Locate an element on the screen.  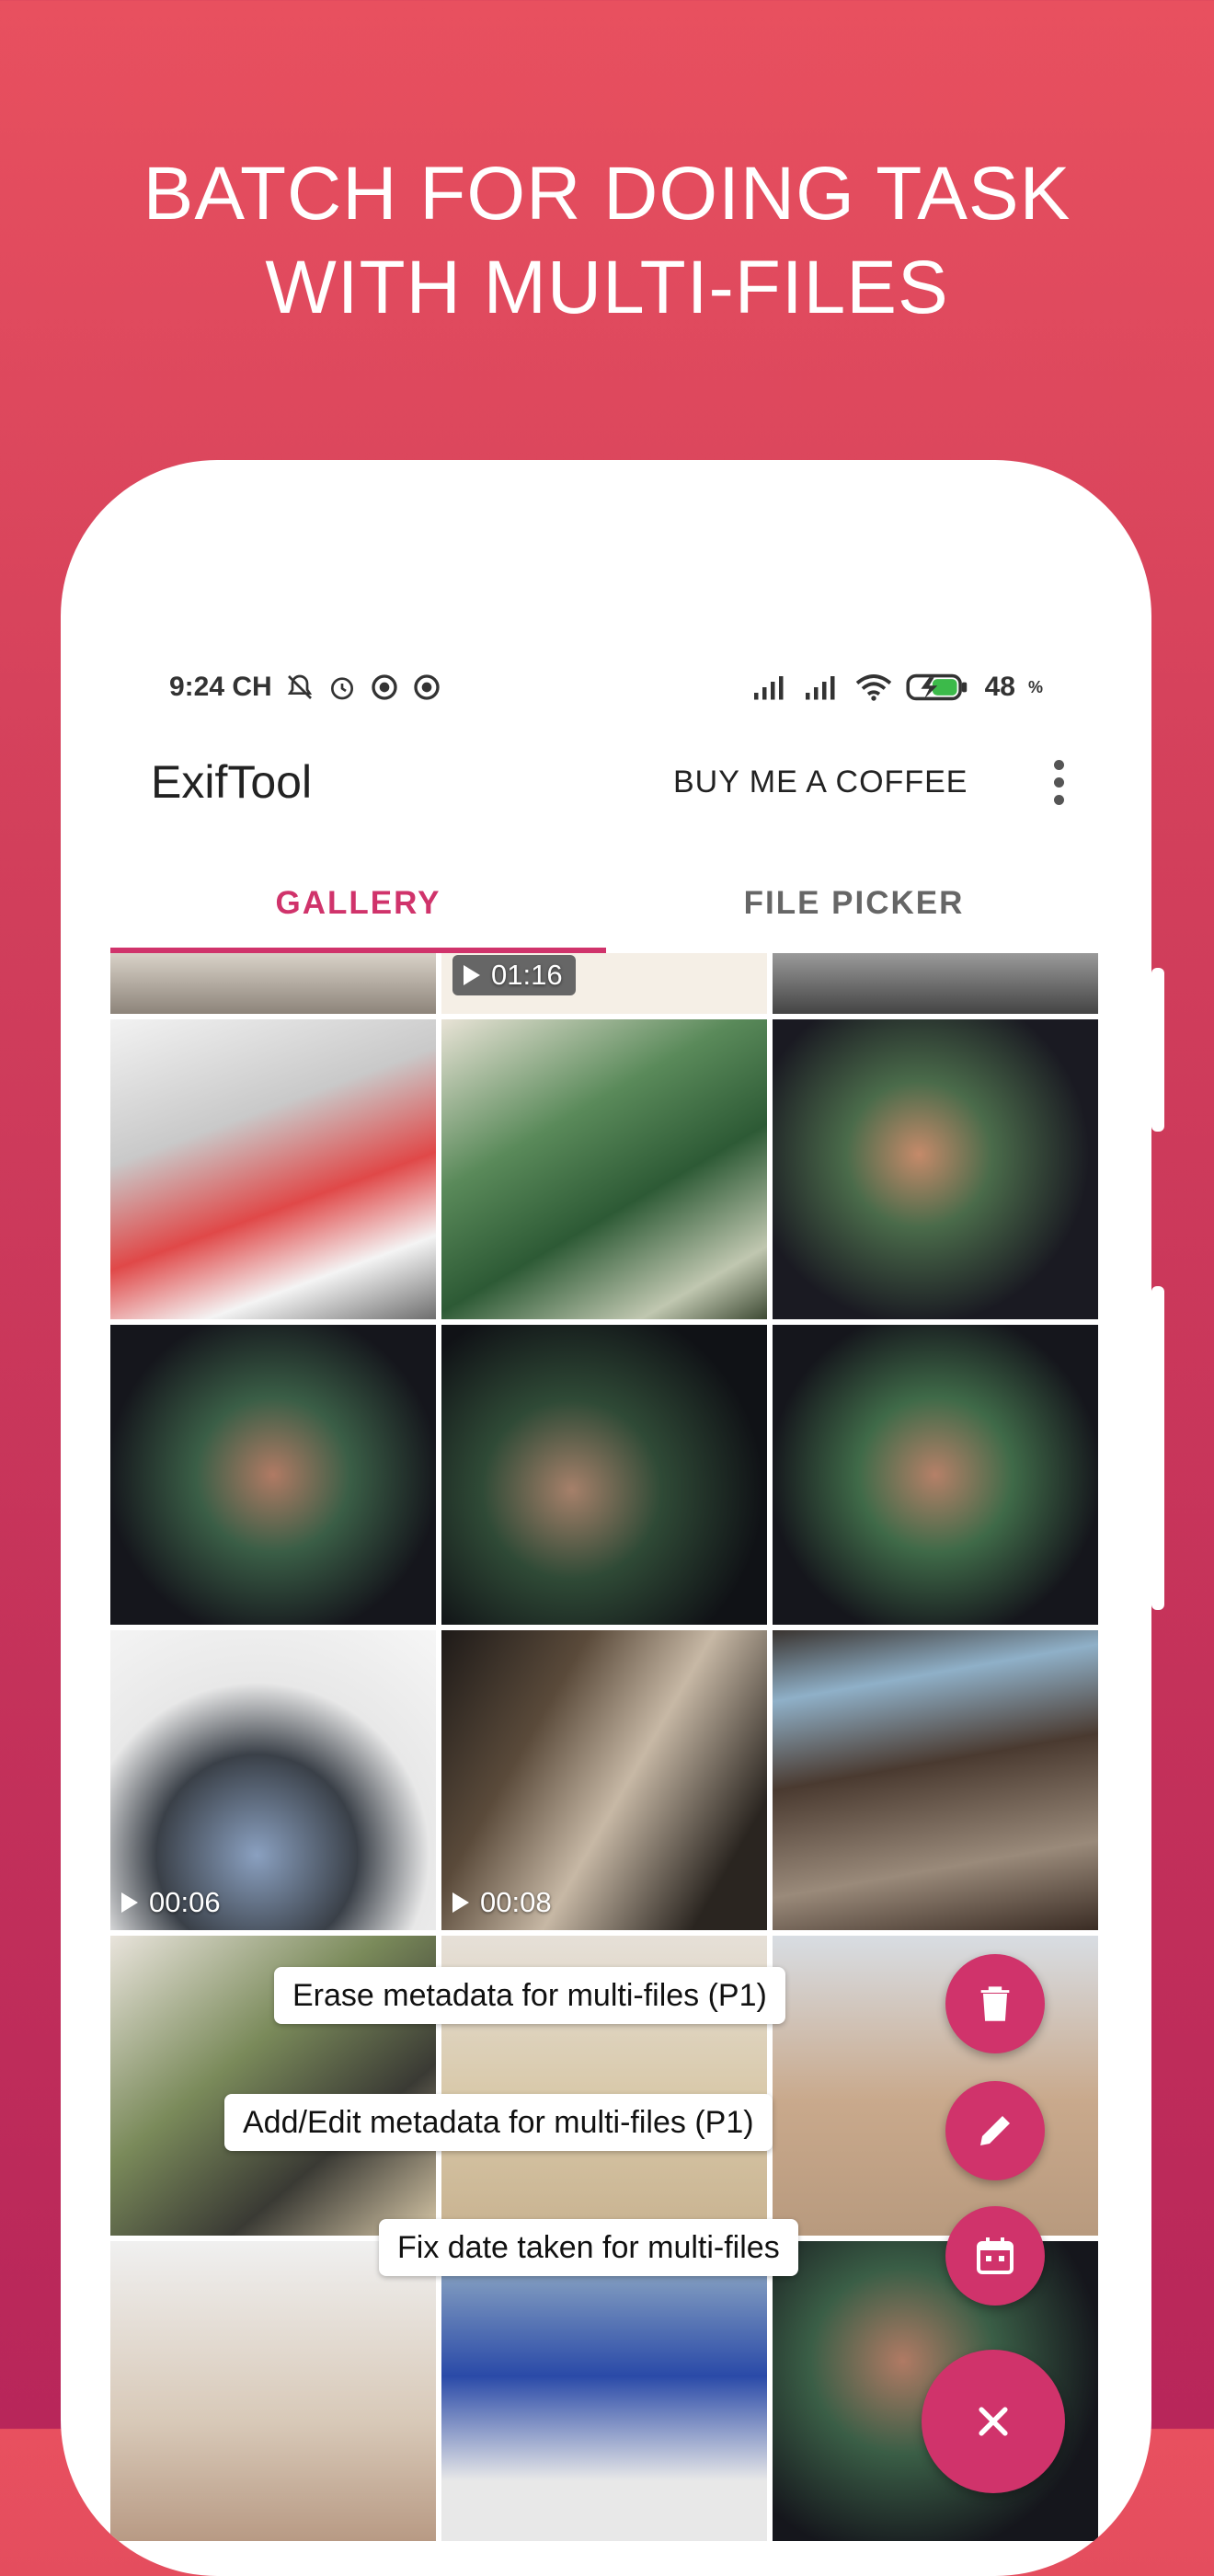
buy-me-a-coffee-button: BUY ME A COFFEE is located at coordinates (820, 782).